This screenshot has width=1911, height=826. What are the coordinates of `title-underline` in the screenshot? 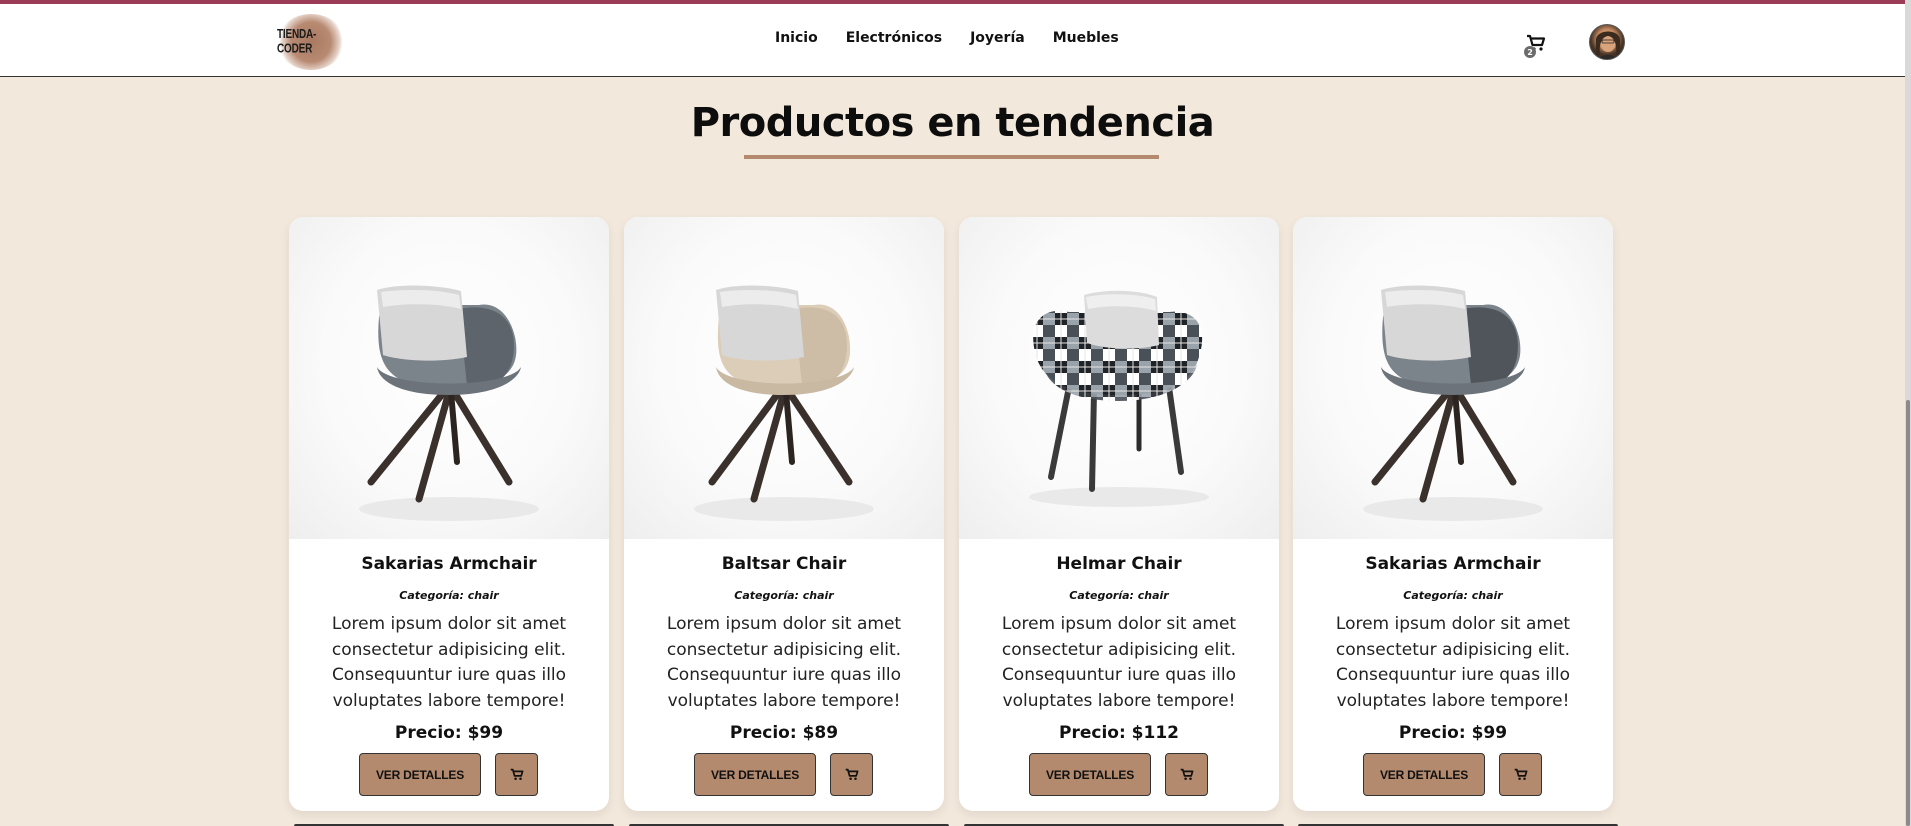 It's located at (951, 157).